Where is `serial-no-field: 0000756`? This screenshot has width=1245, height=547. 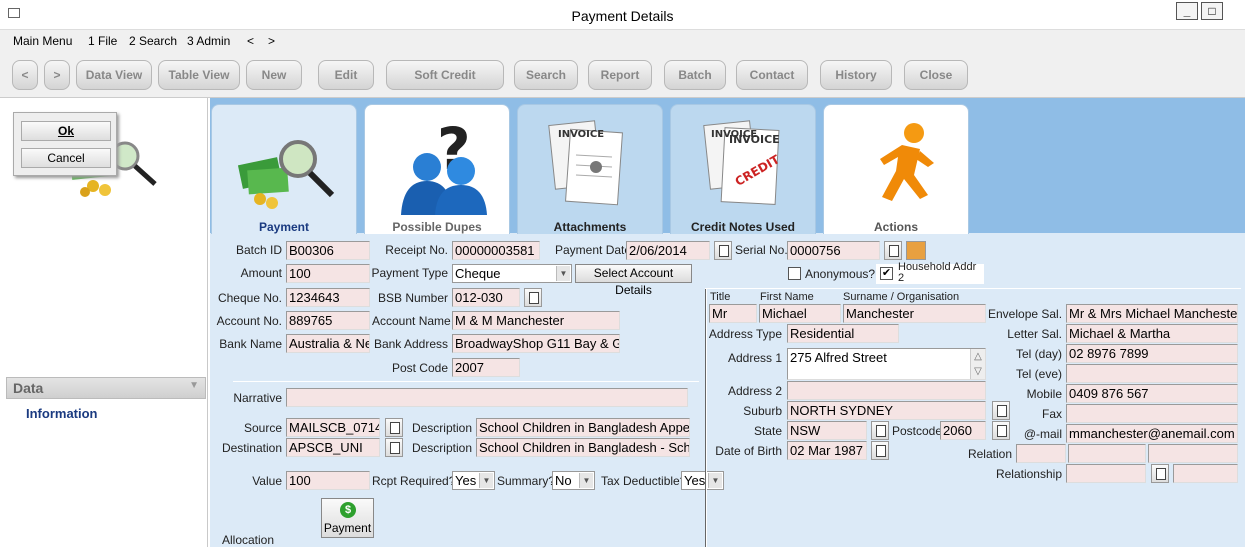
serial-no-field: 0000756 is located at coordinates (833, 250).